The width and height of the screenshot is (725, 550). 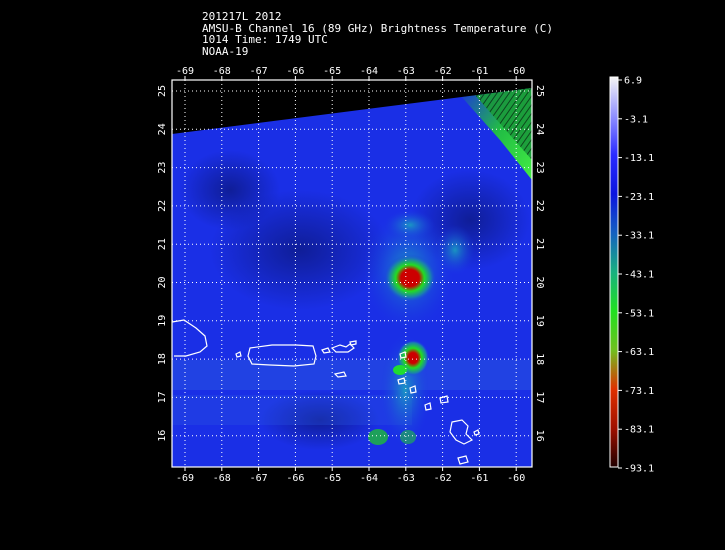 What do you see at coordinates (350, 478) in the screenshot?
I see `longitude-labels-bottom: -69 -68 -67 -66 -65 -64 -63 -62 -61 -60` at bounding box center [350, 478].